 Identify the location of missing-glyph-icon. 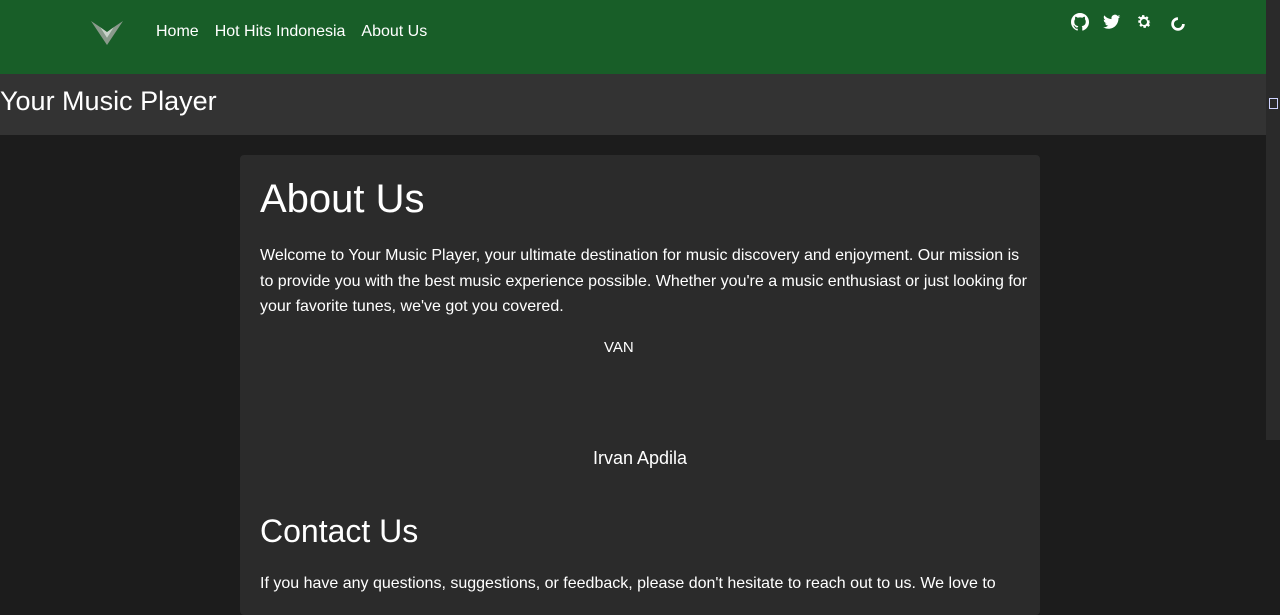
(1273, 103).